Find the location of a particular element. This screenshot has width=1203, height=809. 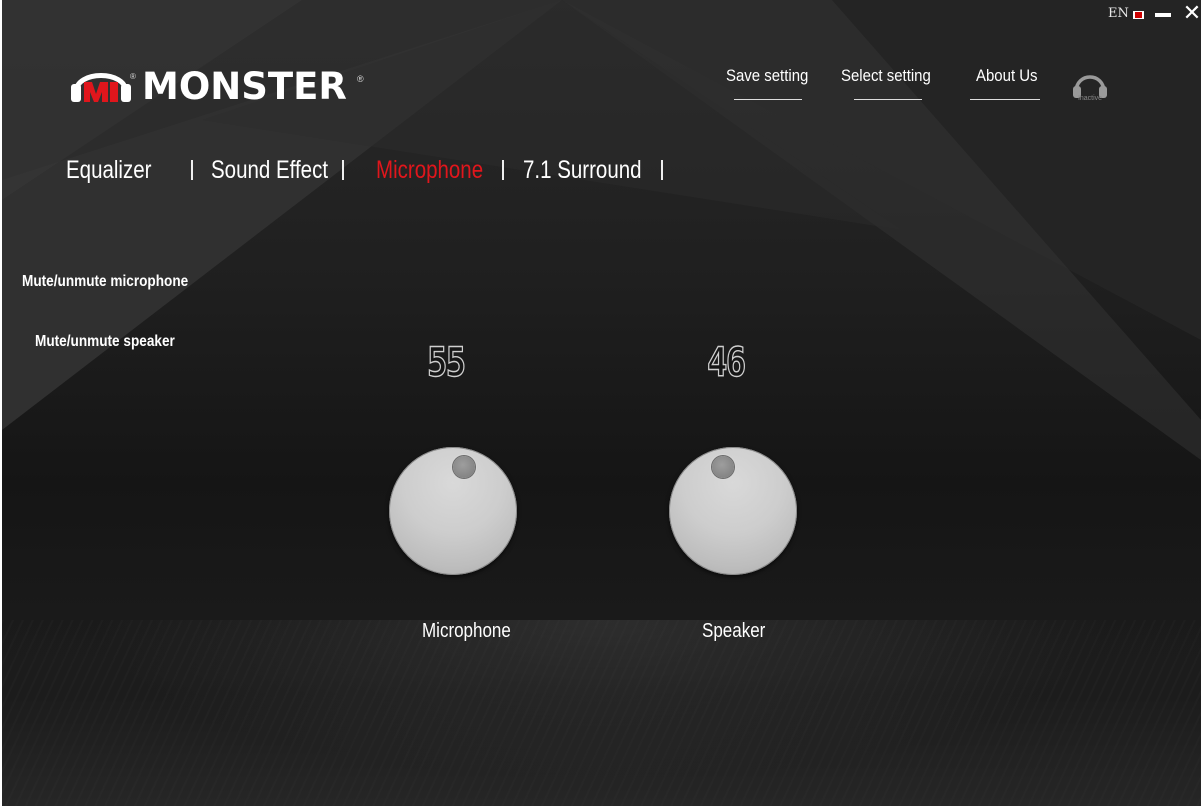

minimize-icon is located at coordinates (1163, 15).